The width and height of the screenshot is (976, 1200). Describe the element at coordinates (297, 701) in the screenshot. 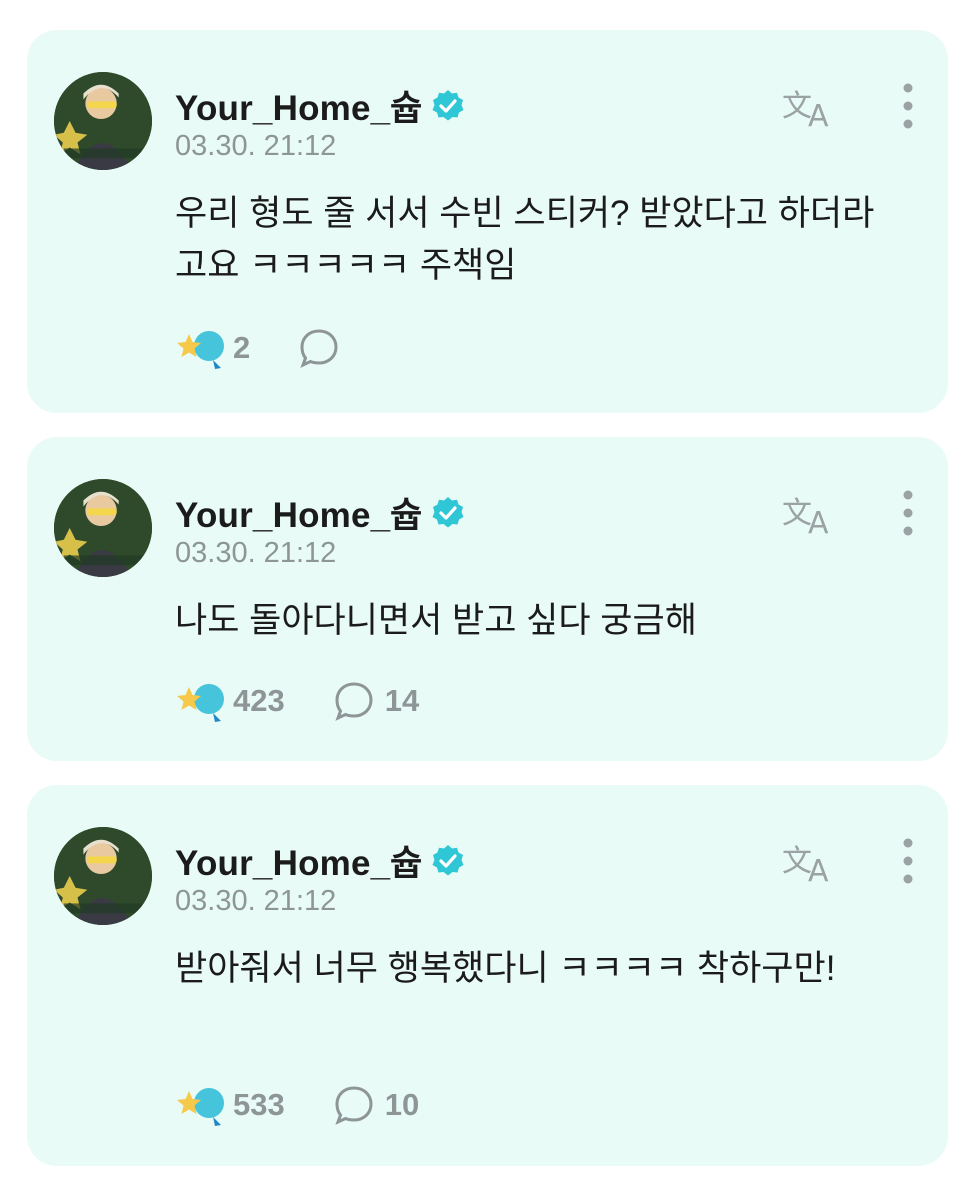

I see `post-actions: 423 14` at that location.